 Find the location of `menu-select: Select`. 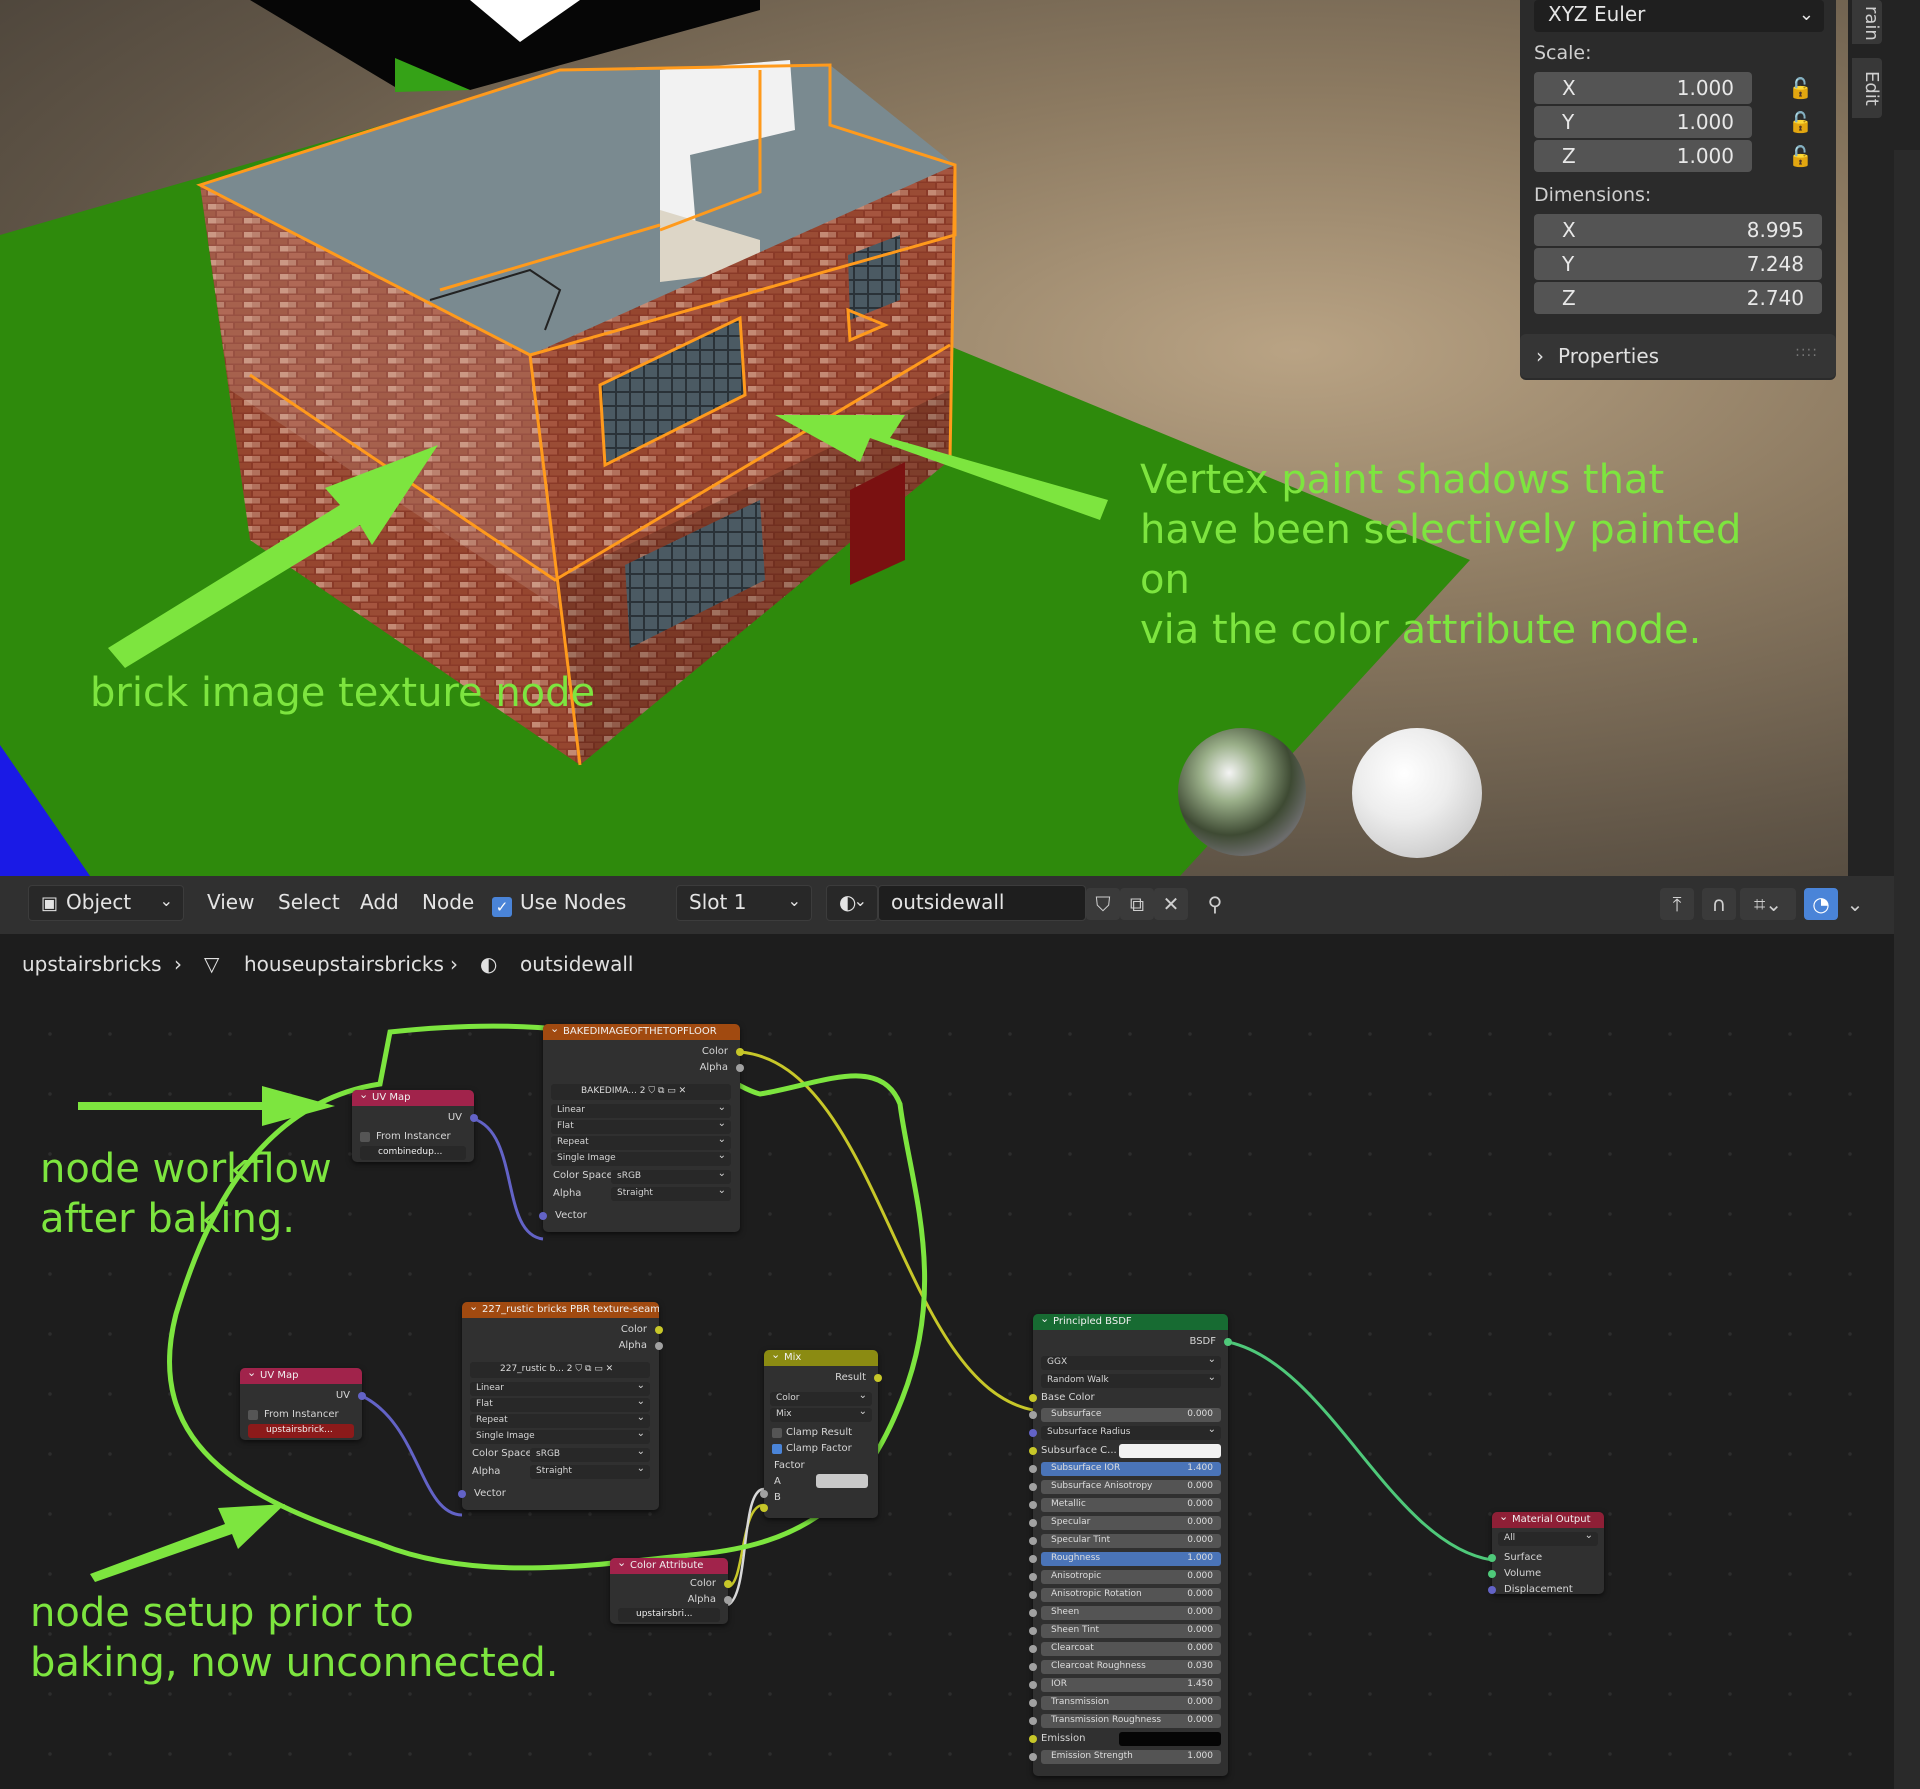

menu-select: Select is located at coordinates (309, 902).